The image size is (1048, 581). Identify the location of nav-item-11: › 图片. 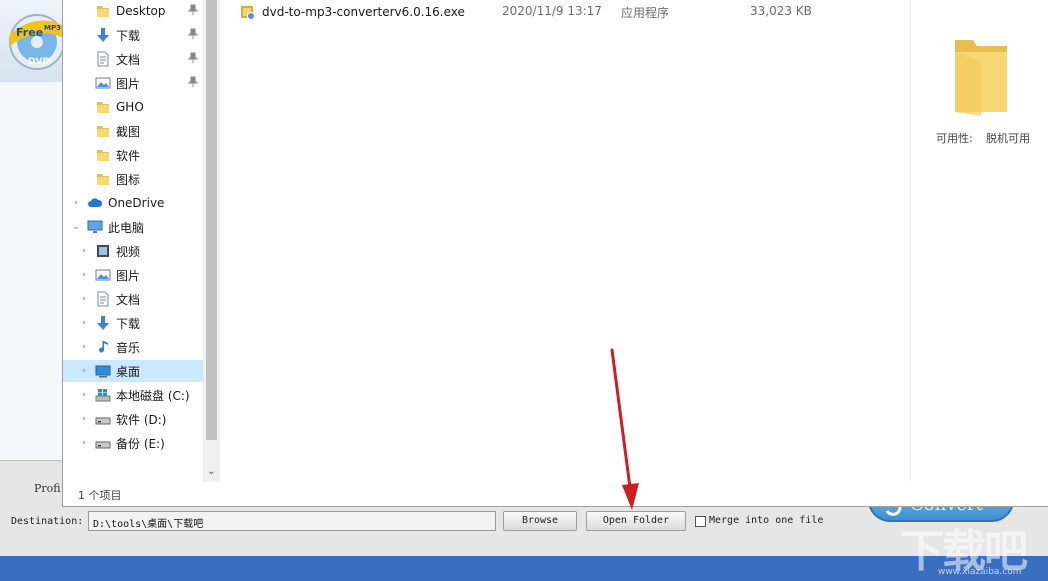
(133, 275).